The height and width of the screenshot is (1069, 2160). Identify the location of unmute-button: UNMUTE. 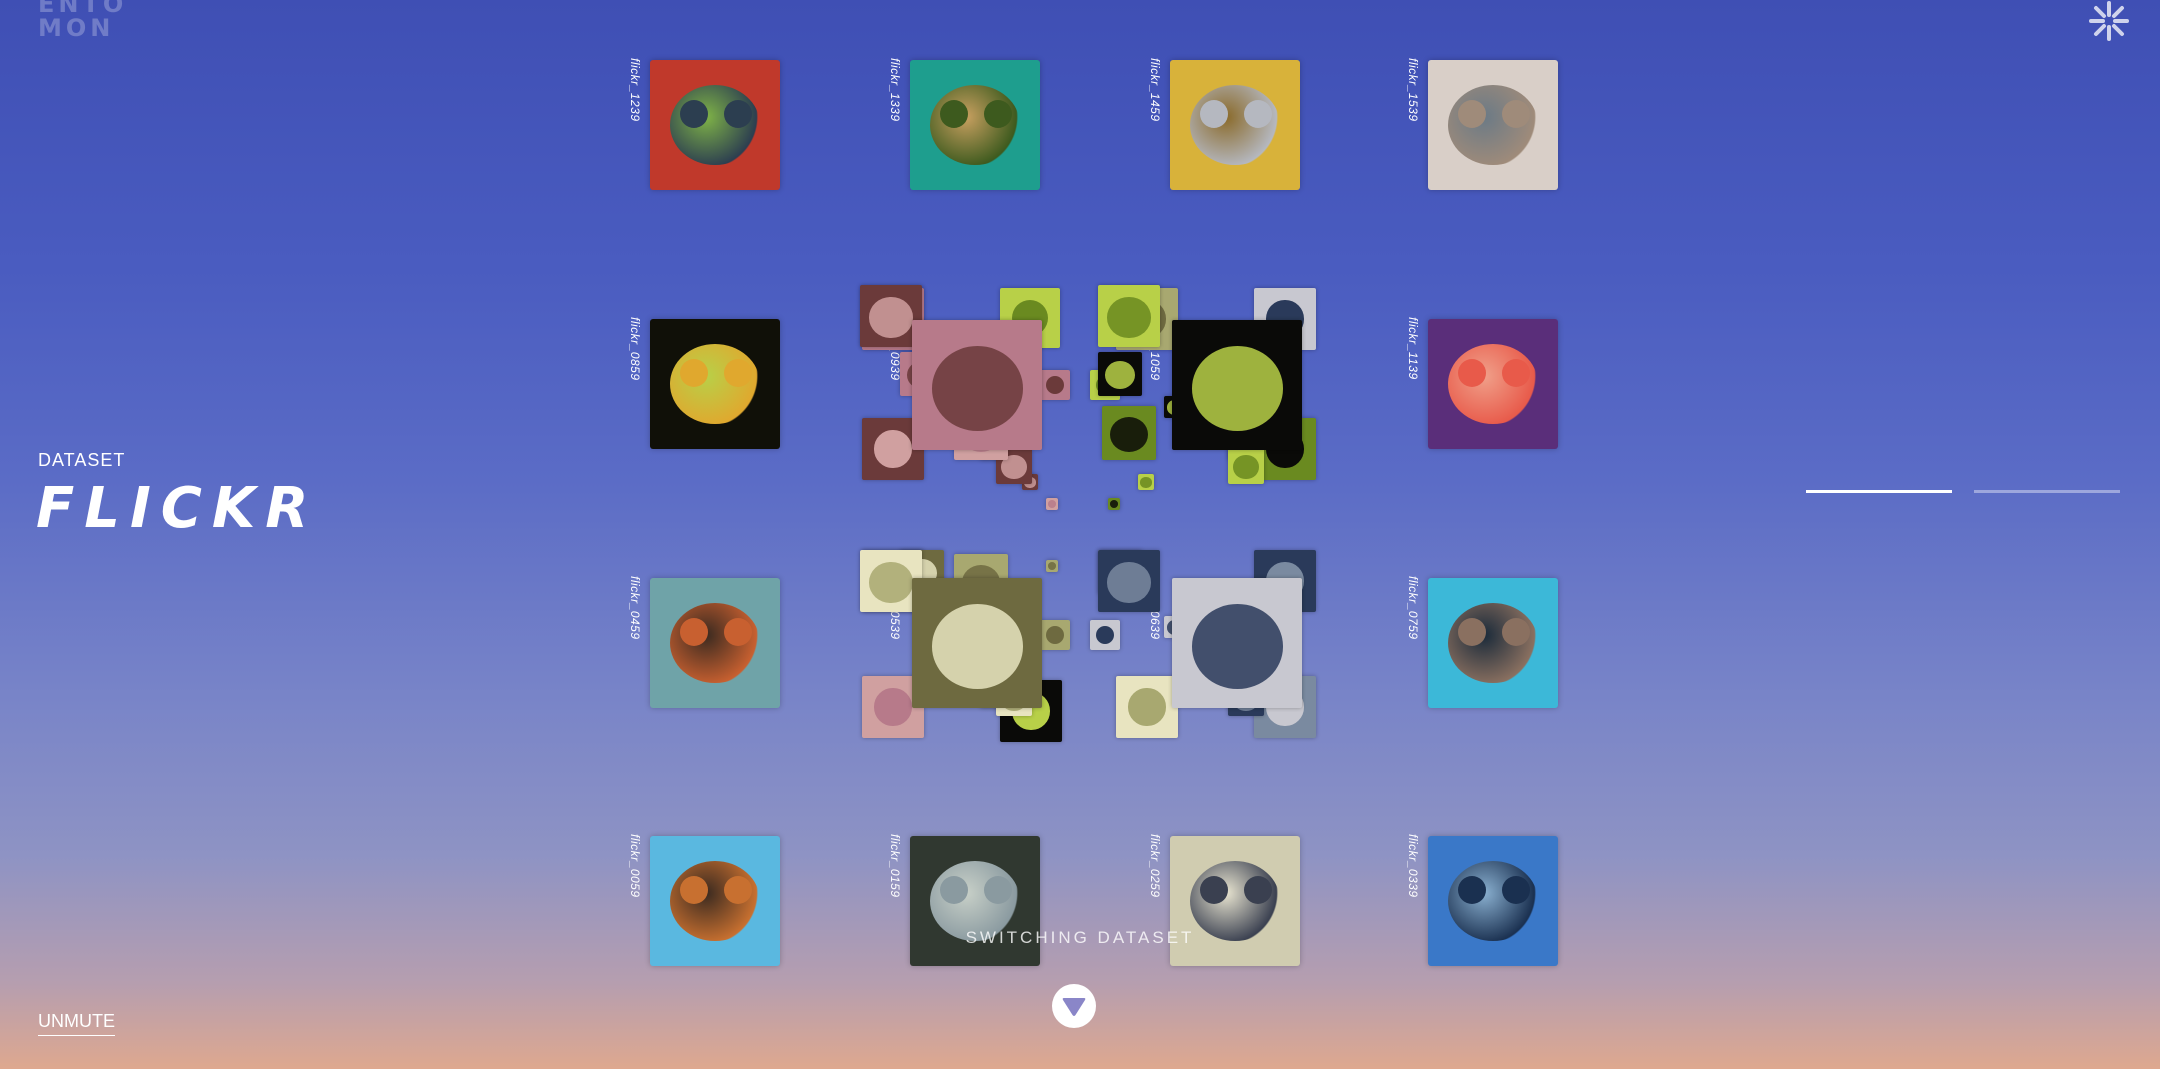
(76, 1023).